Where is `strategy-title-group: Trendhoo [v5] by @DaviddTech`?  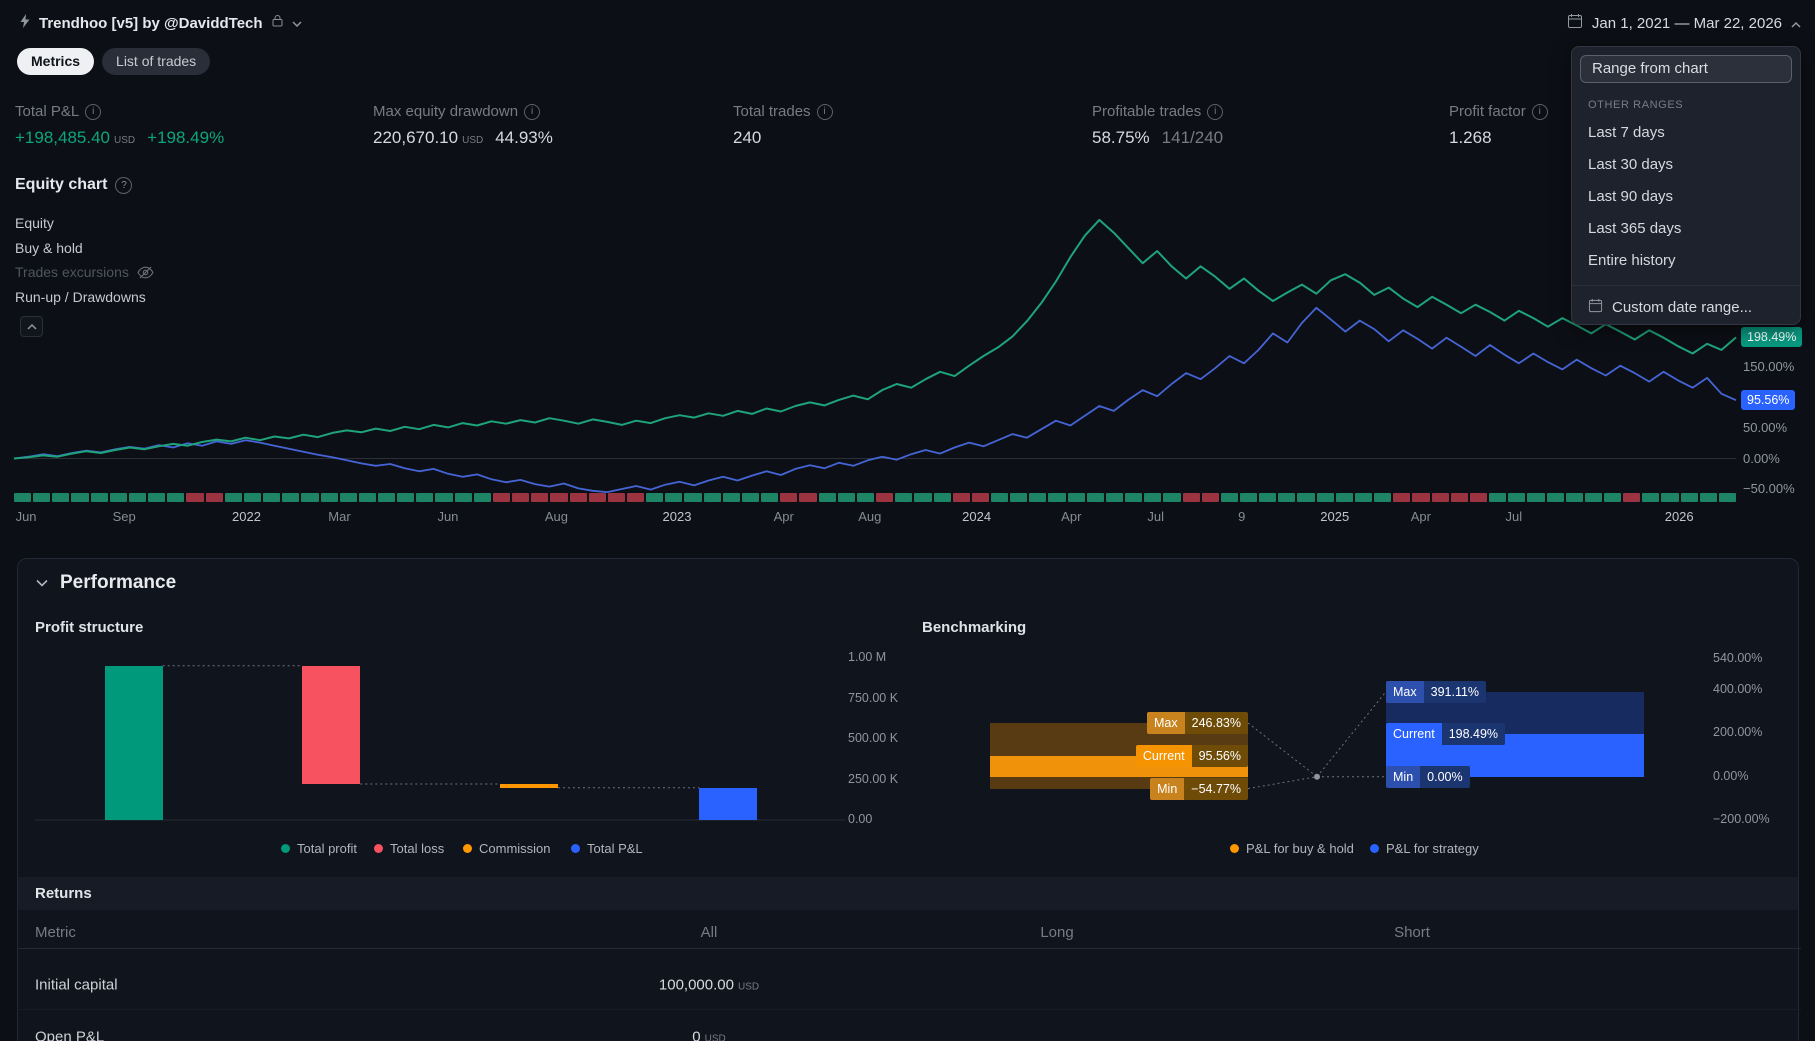 strategy-title-group: Trendhoo [v5] by @DaviddTech is located at coordinates (161, 23).